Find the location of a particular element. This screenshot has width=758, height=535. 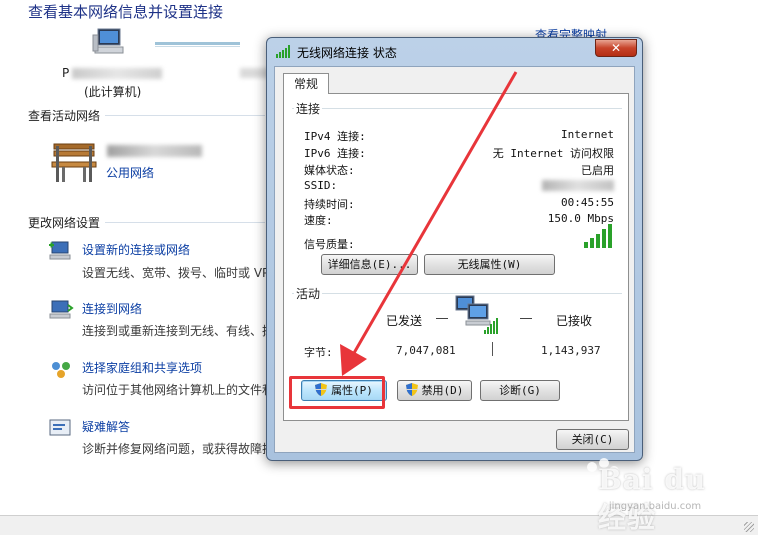

sent-label: 已发送 is located at coordinates (404, 321).